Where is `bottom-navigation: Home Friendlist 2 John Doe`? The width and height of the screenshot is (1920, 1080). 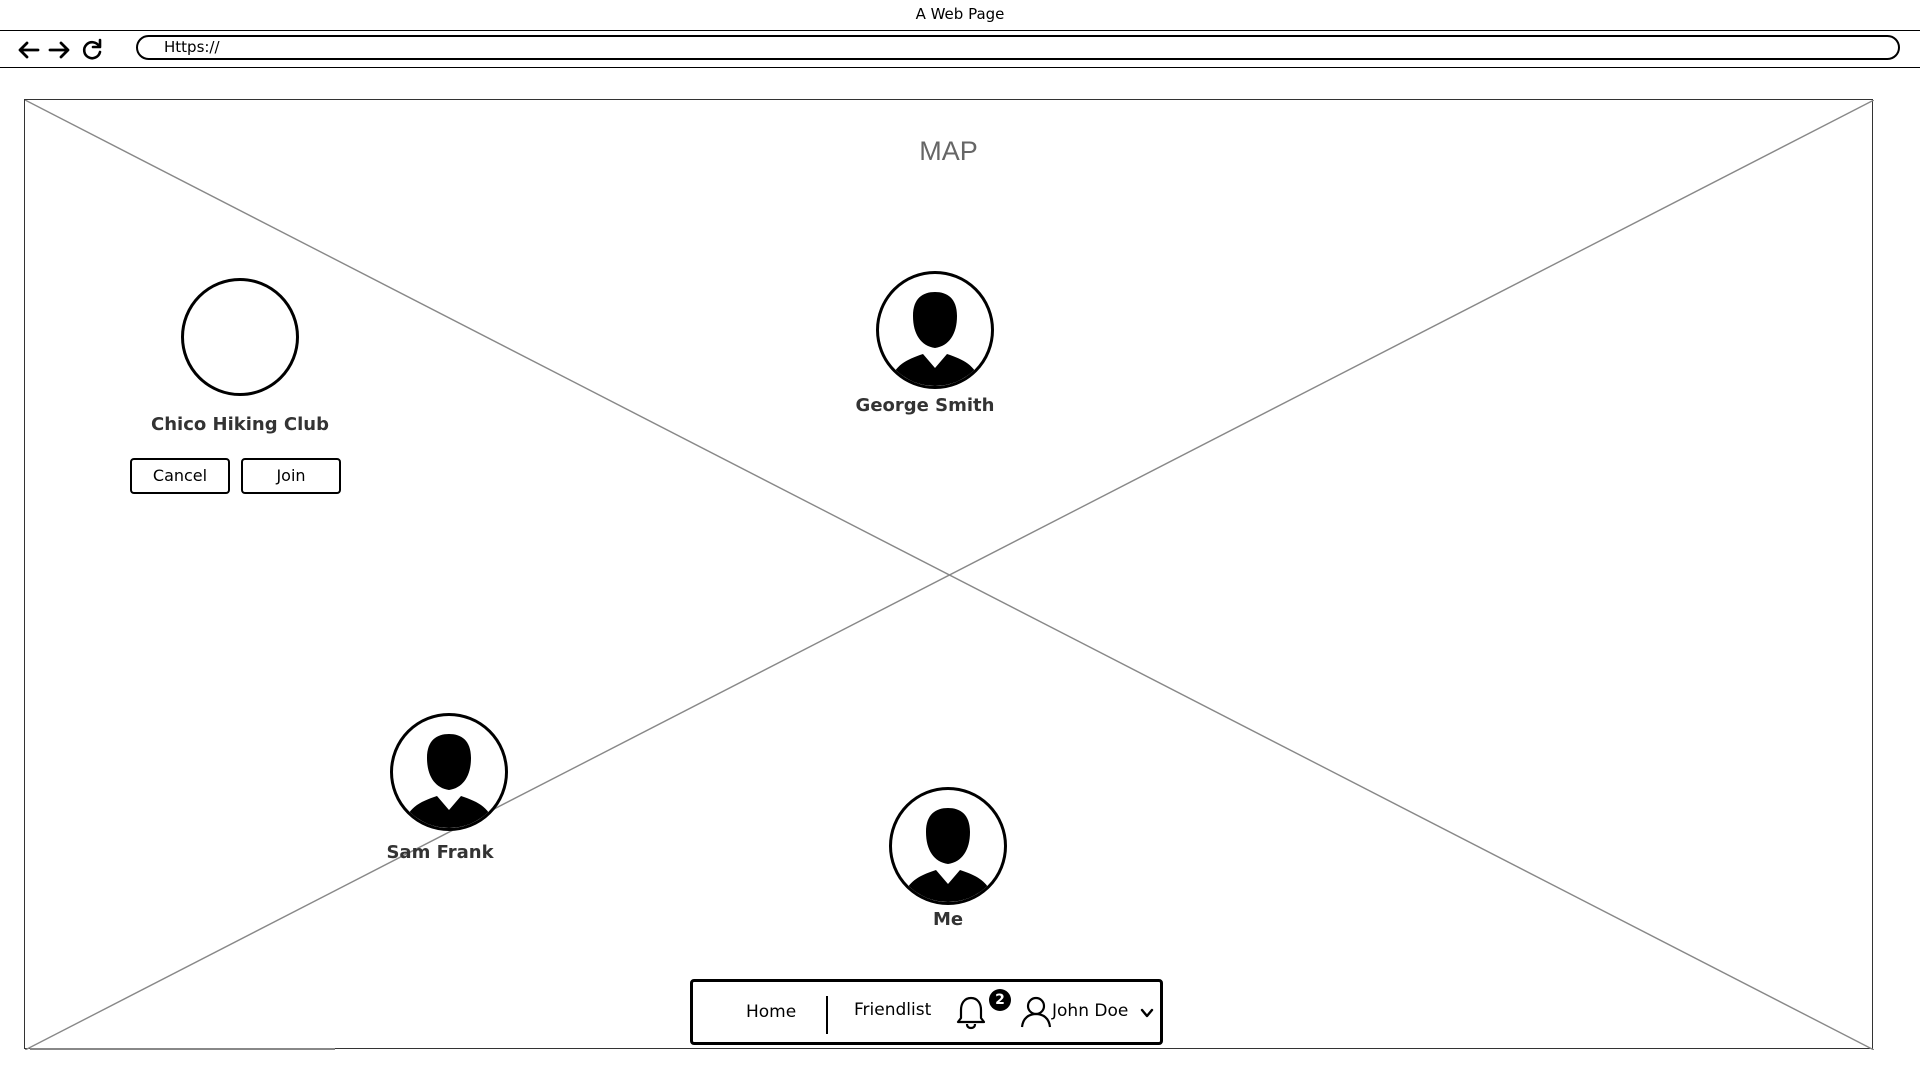
bottom-navigation: Home Friendlist 2 John Doe is located at coordinates (926, 1012).